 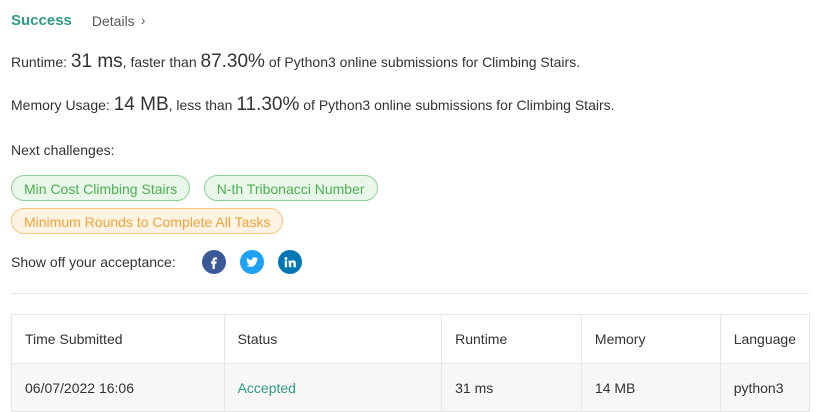 What do you see at coordinates (200, 105) in the screenshot?
I see `memory-mid: , less than` at bounding box center [200, 105].